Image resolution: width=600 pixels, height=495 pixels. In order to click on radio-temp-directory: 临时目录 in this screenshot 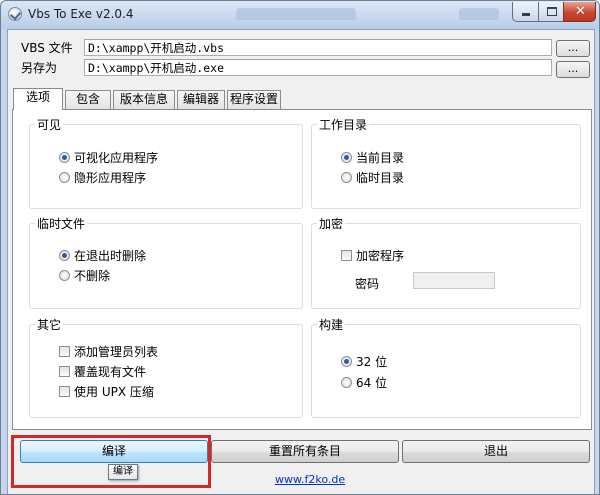, I will do `click(372, 178)`.